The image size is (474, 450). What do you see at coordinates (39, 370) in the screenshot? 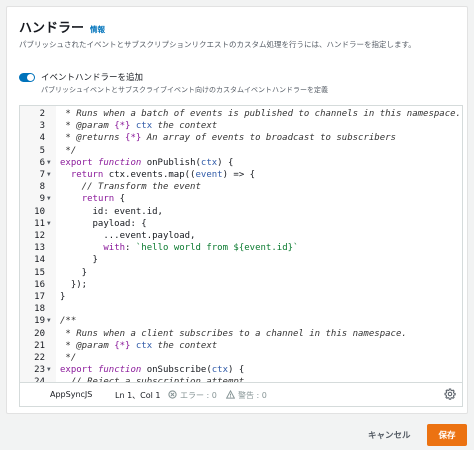
I see `line-number: 23` at bounding box center [39, 370].